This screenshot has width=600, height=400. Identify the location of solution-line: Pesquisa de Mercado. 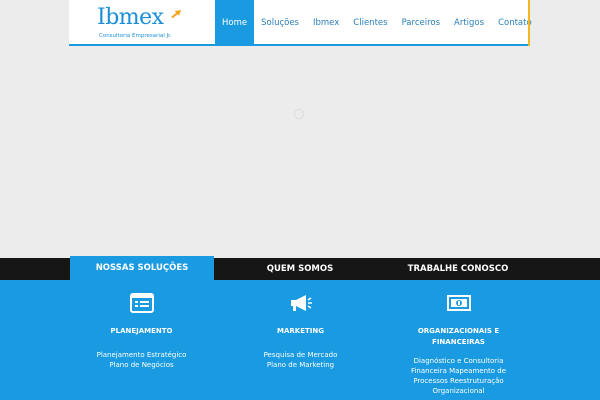
(300, 355).